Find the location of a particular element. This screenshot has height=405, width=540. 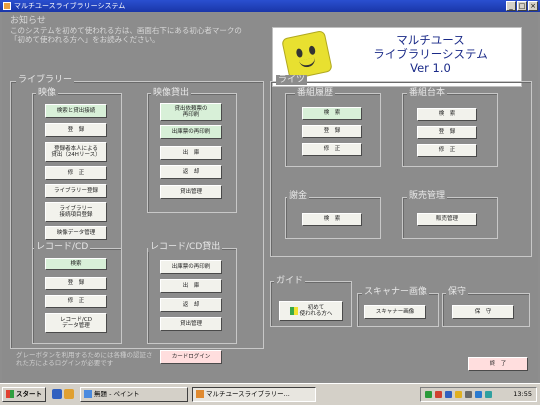

maintenance-button: 保 守 is located at coordinates (483, 312).